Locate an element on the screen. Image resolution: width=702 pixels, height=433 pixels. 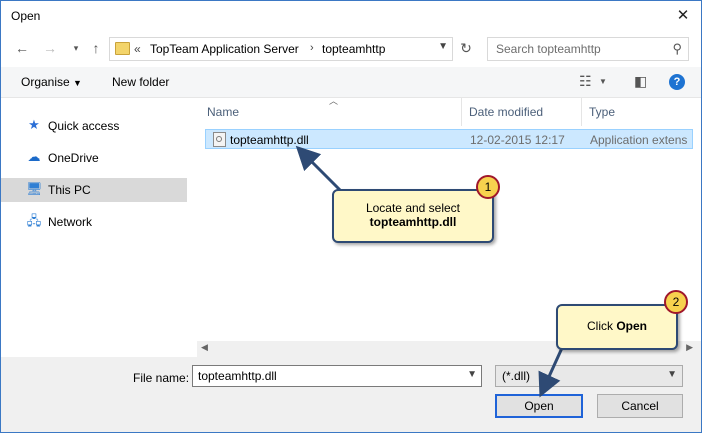
back-button: ← is located at coordinates (22, 48).